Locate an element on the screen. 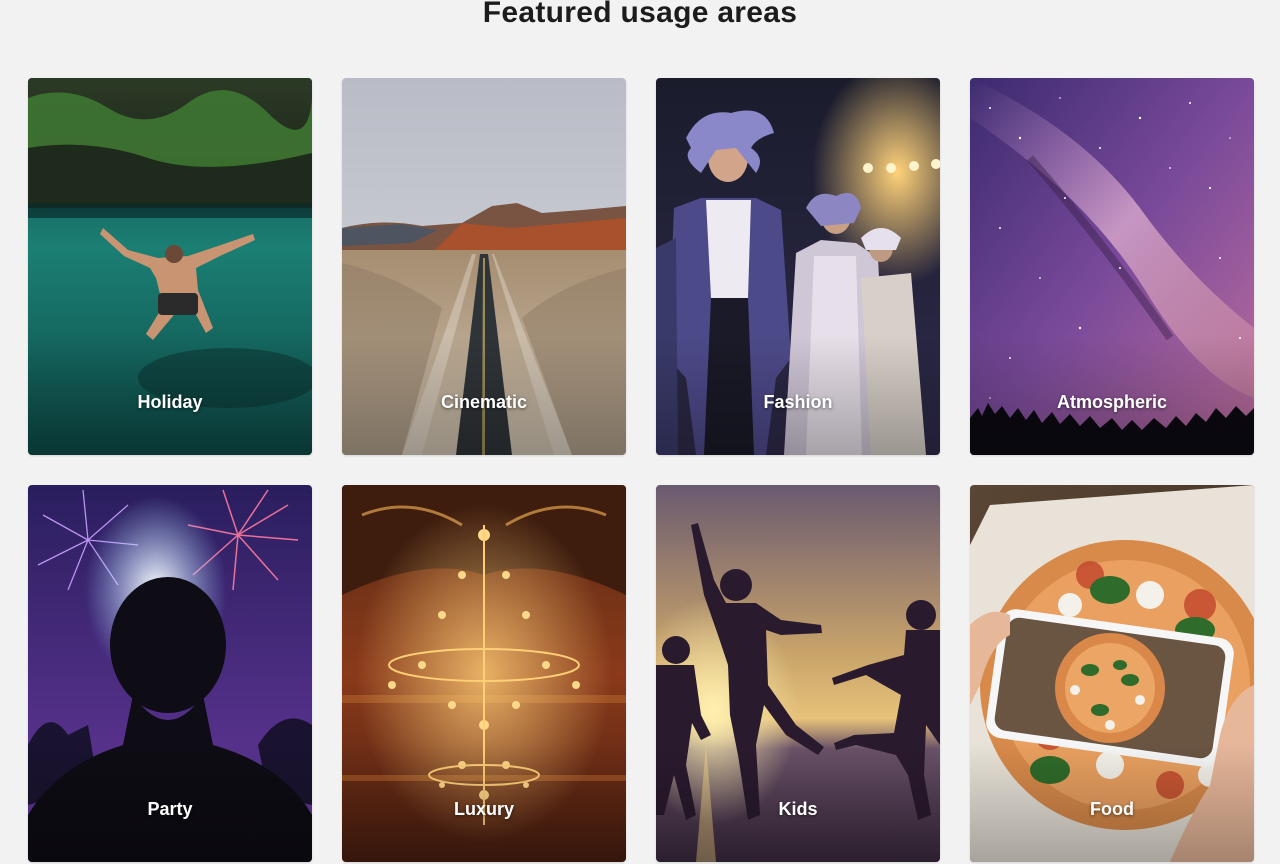 The width and height of the screenshot is (1280, 864). card-food: Food is located at coordinates (1112, 673).